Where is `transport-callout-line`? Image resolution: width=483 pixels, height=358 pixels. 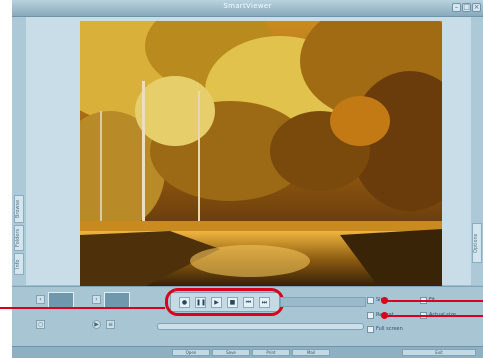 transport-callout-line is located at coordinates (82, 308).